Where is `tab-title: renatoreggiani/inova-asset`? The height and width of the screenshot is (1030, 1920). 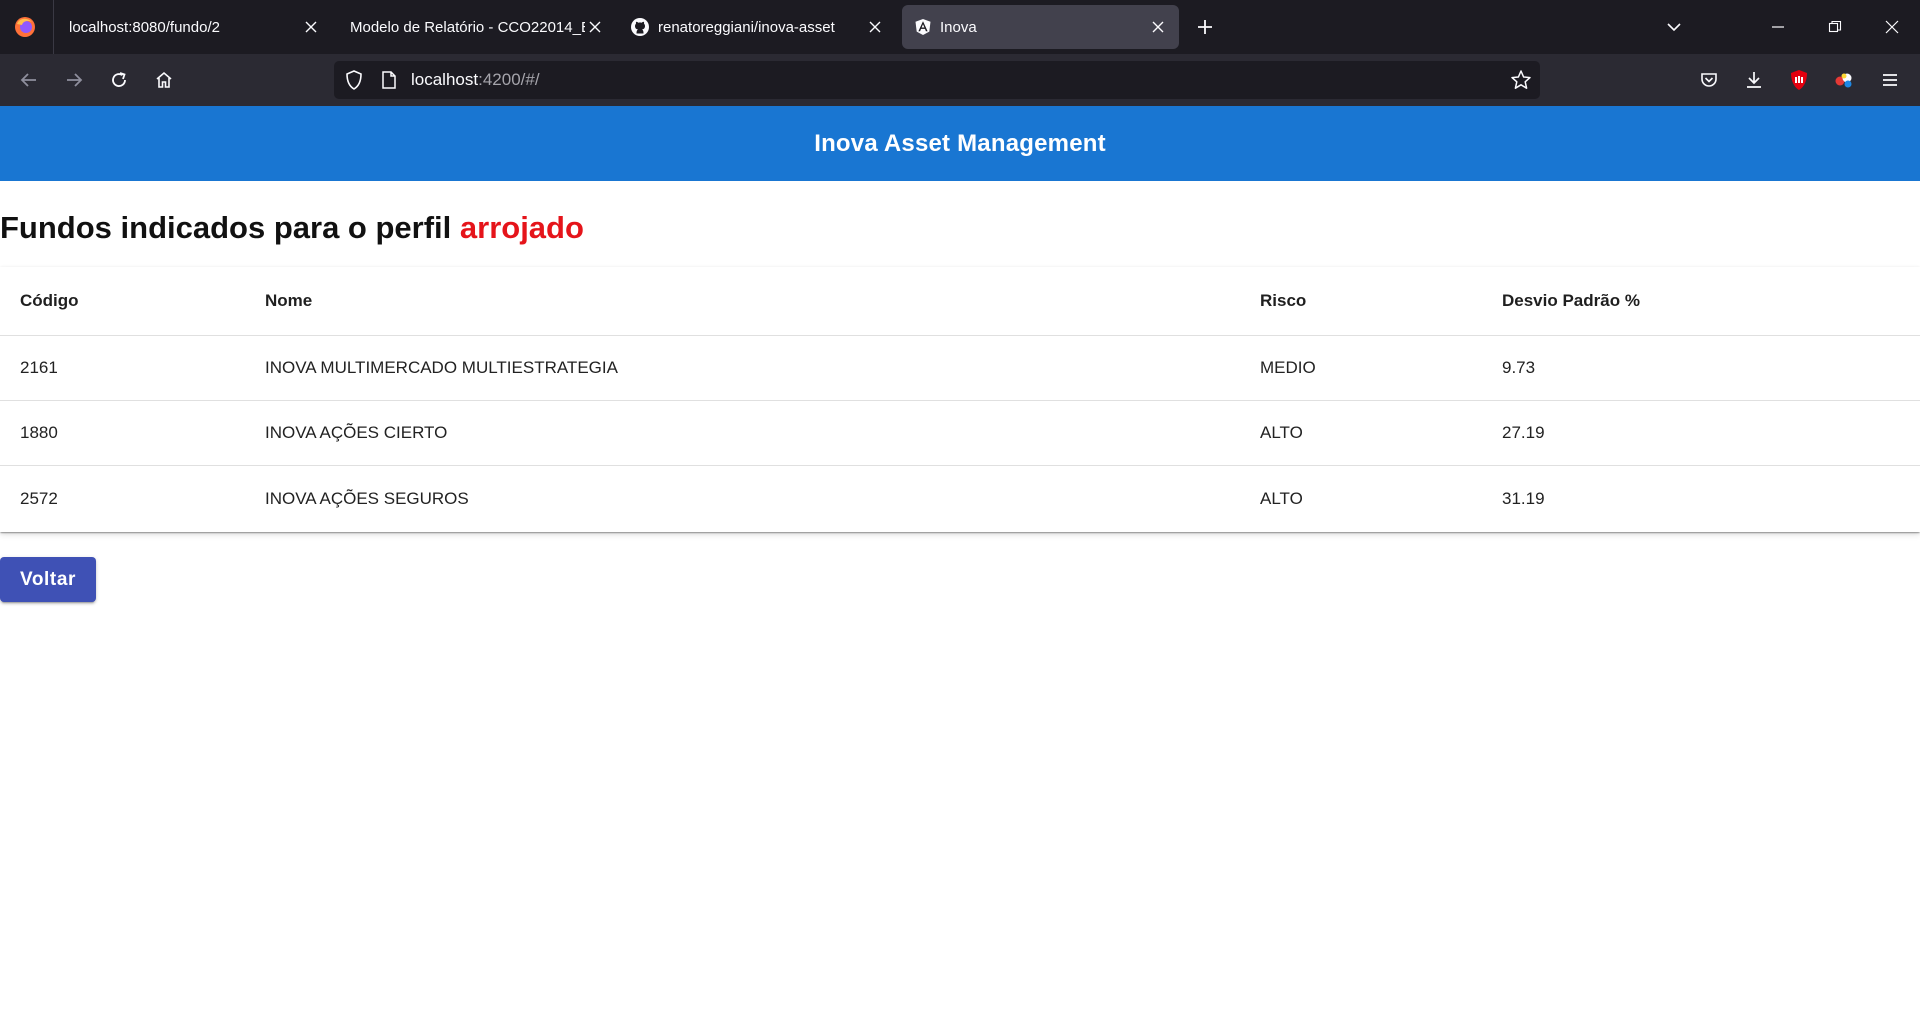
tab-title: renatoreggiani/inova-asset is located at coordinates (746, 27).